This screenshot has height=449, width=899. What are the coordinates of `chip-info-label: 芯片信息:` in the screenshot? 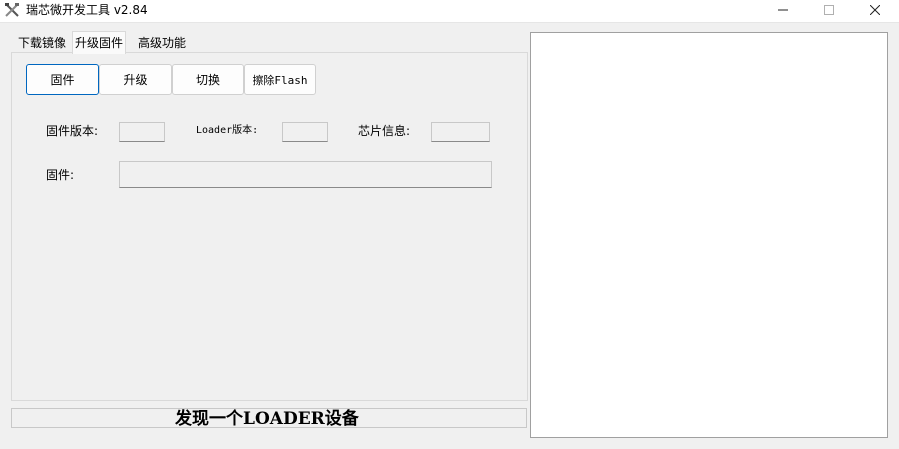 It's located at (384, 131).